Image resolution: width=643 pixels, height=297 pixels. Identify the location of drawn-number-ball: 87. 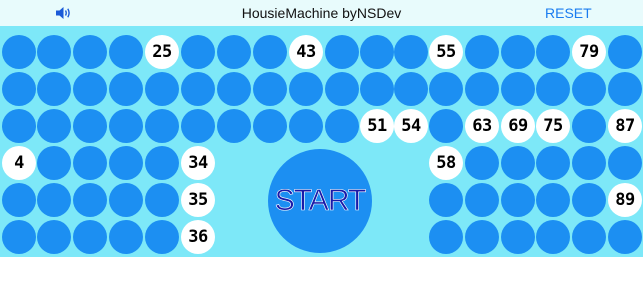
(625, 126).